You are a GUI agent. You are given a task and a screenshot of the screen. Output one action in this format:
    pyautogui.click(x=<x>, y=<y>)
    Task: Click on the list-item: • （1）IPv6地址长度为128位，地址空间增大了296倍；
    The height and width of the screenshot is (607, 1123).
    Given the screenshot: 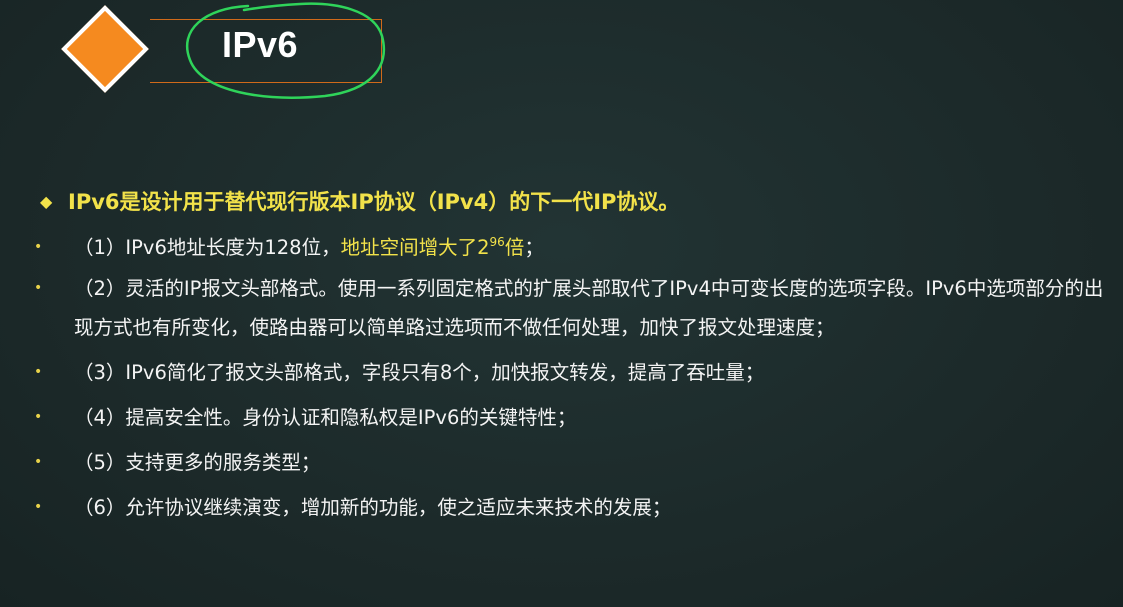 What is the action you would take?
    pyautogui.click(x=569, y=247)
    